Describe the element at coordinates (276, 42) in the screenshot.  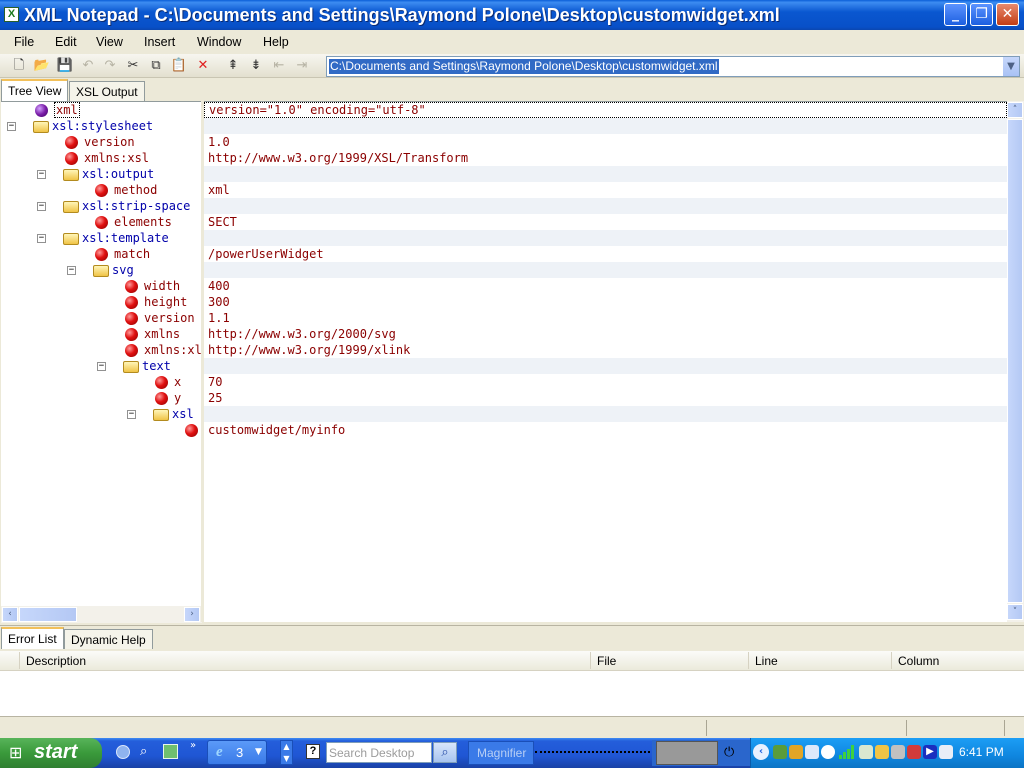
I see `menu-help: Help` at that location.